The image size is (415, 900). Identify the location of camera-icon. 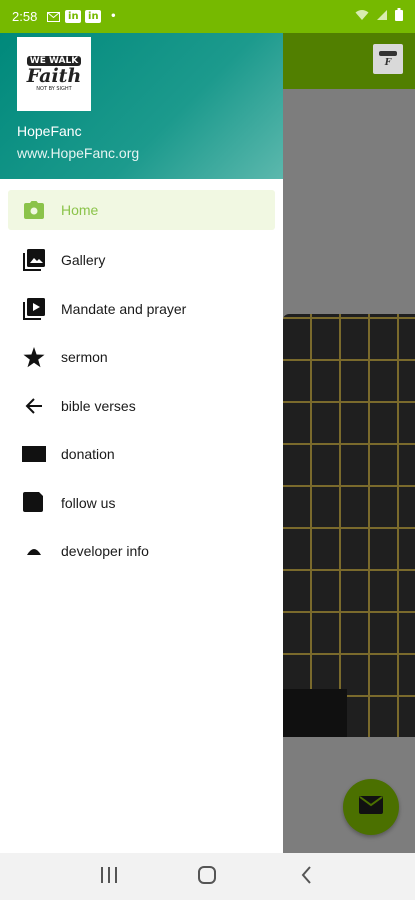
(34, 210).